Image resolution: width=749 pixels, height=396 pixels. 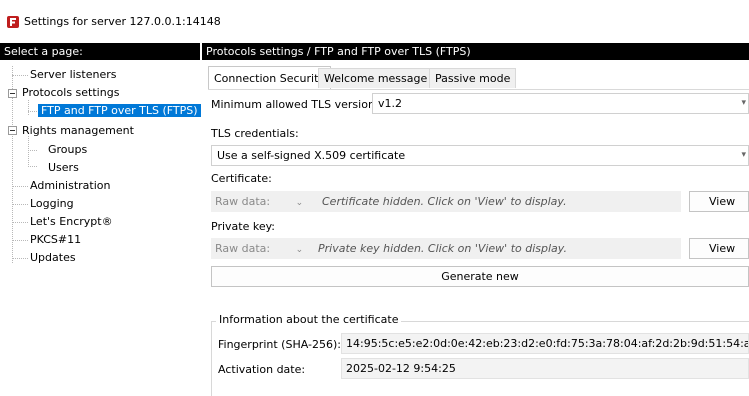 What do you see at coordinates (374, 20) in the screenshot?
I see `title-bar: Settings for server 127.0.0.1:14148` at bounding box center [374, 20].